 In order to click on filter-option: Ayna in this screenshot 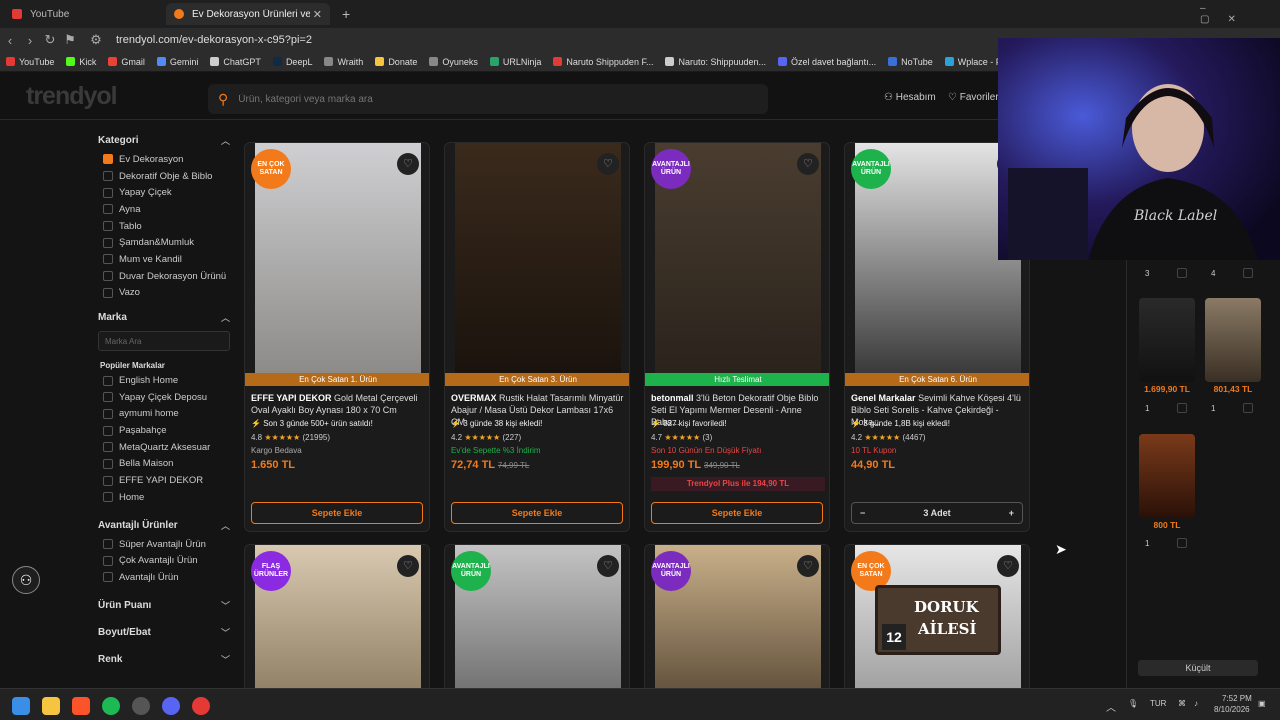, I will do `click(164, 209)`.